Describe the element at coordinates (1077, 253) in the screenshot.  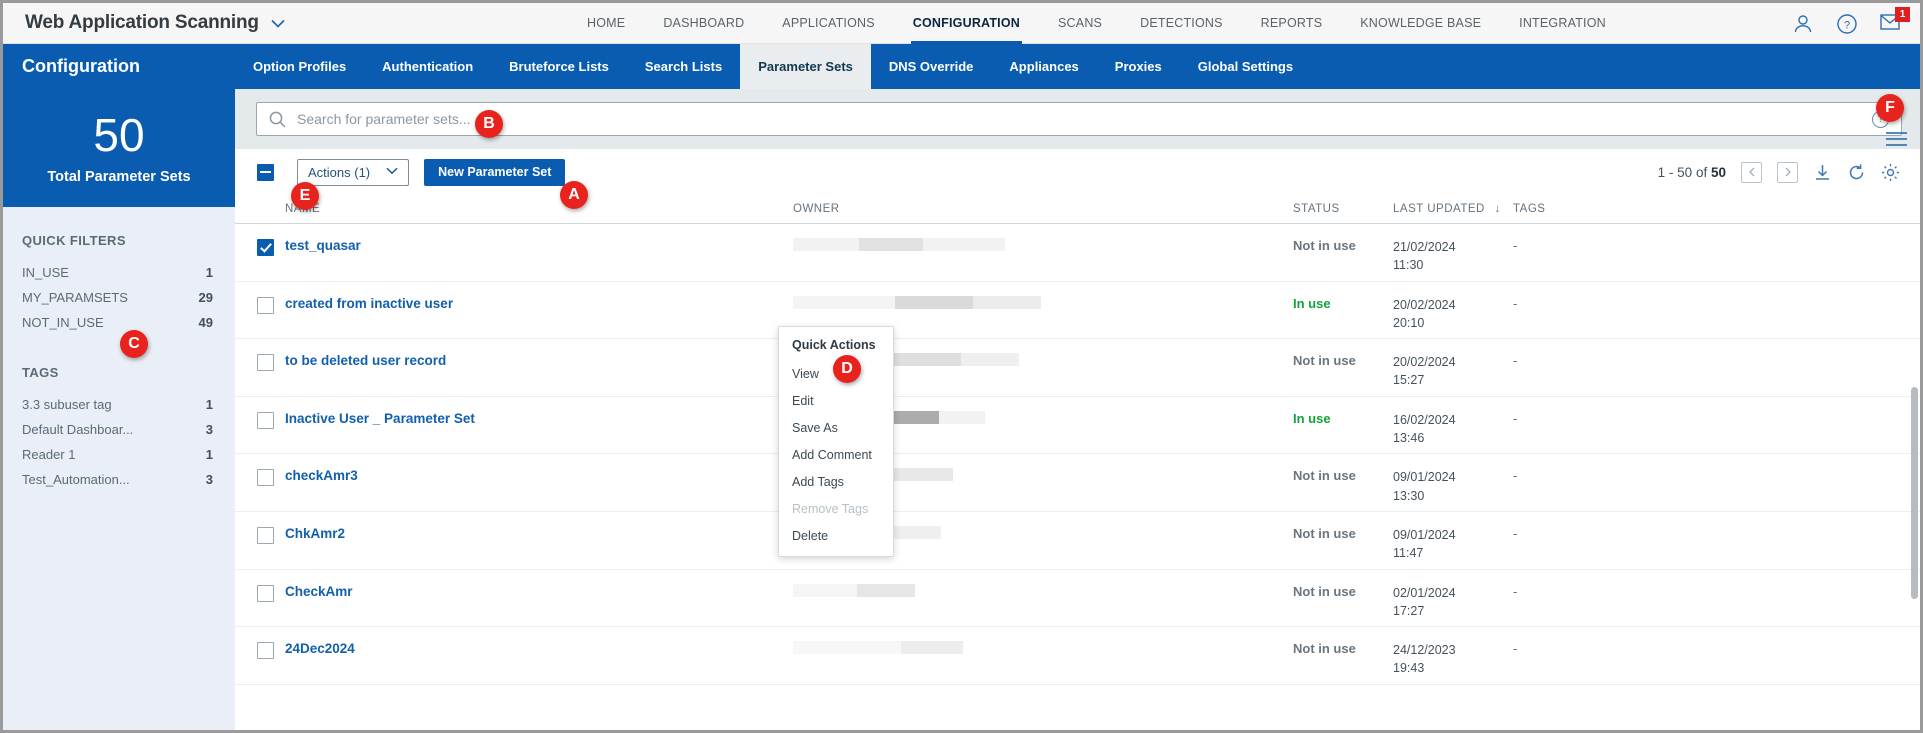
I see `table-row: test_quasar Not in use 21/02/2024 11:30 -` at that location.